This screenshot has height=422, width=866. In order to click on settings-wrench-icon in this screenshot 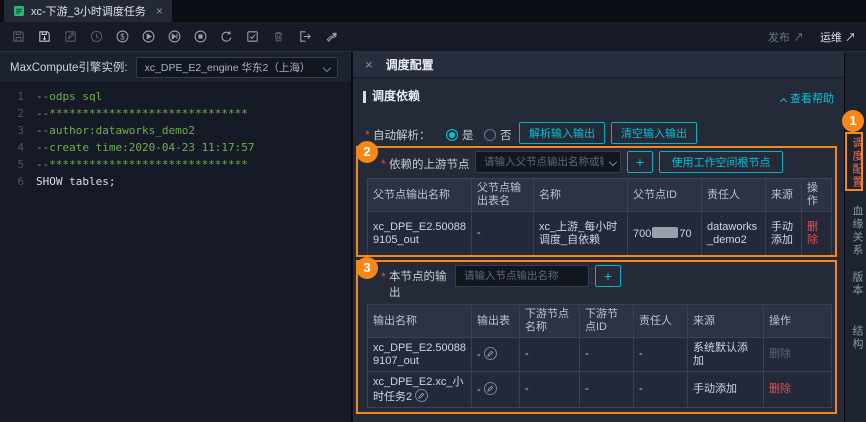, I will do `click(330, 36)`.